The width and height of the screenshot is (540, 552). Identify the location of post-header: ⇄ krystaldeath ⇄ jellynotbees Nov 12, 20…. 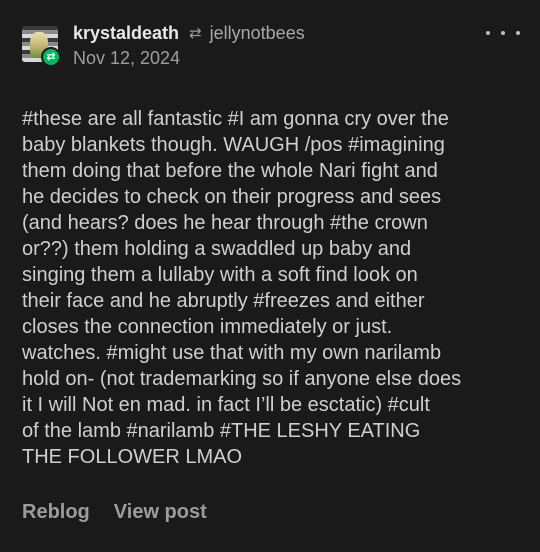
(270, 40).